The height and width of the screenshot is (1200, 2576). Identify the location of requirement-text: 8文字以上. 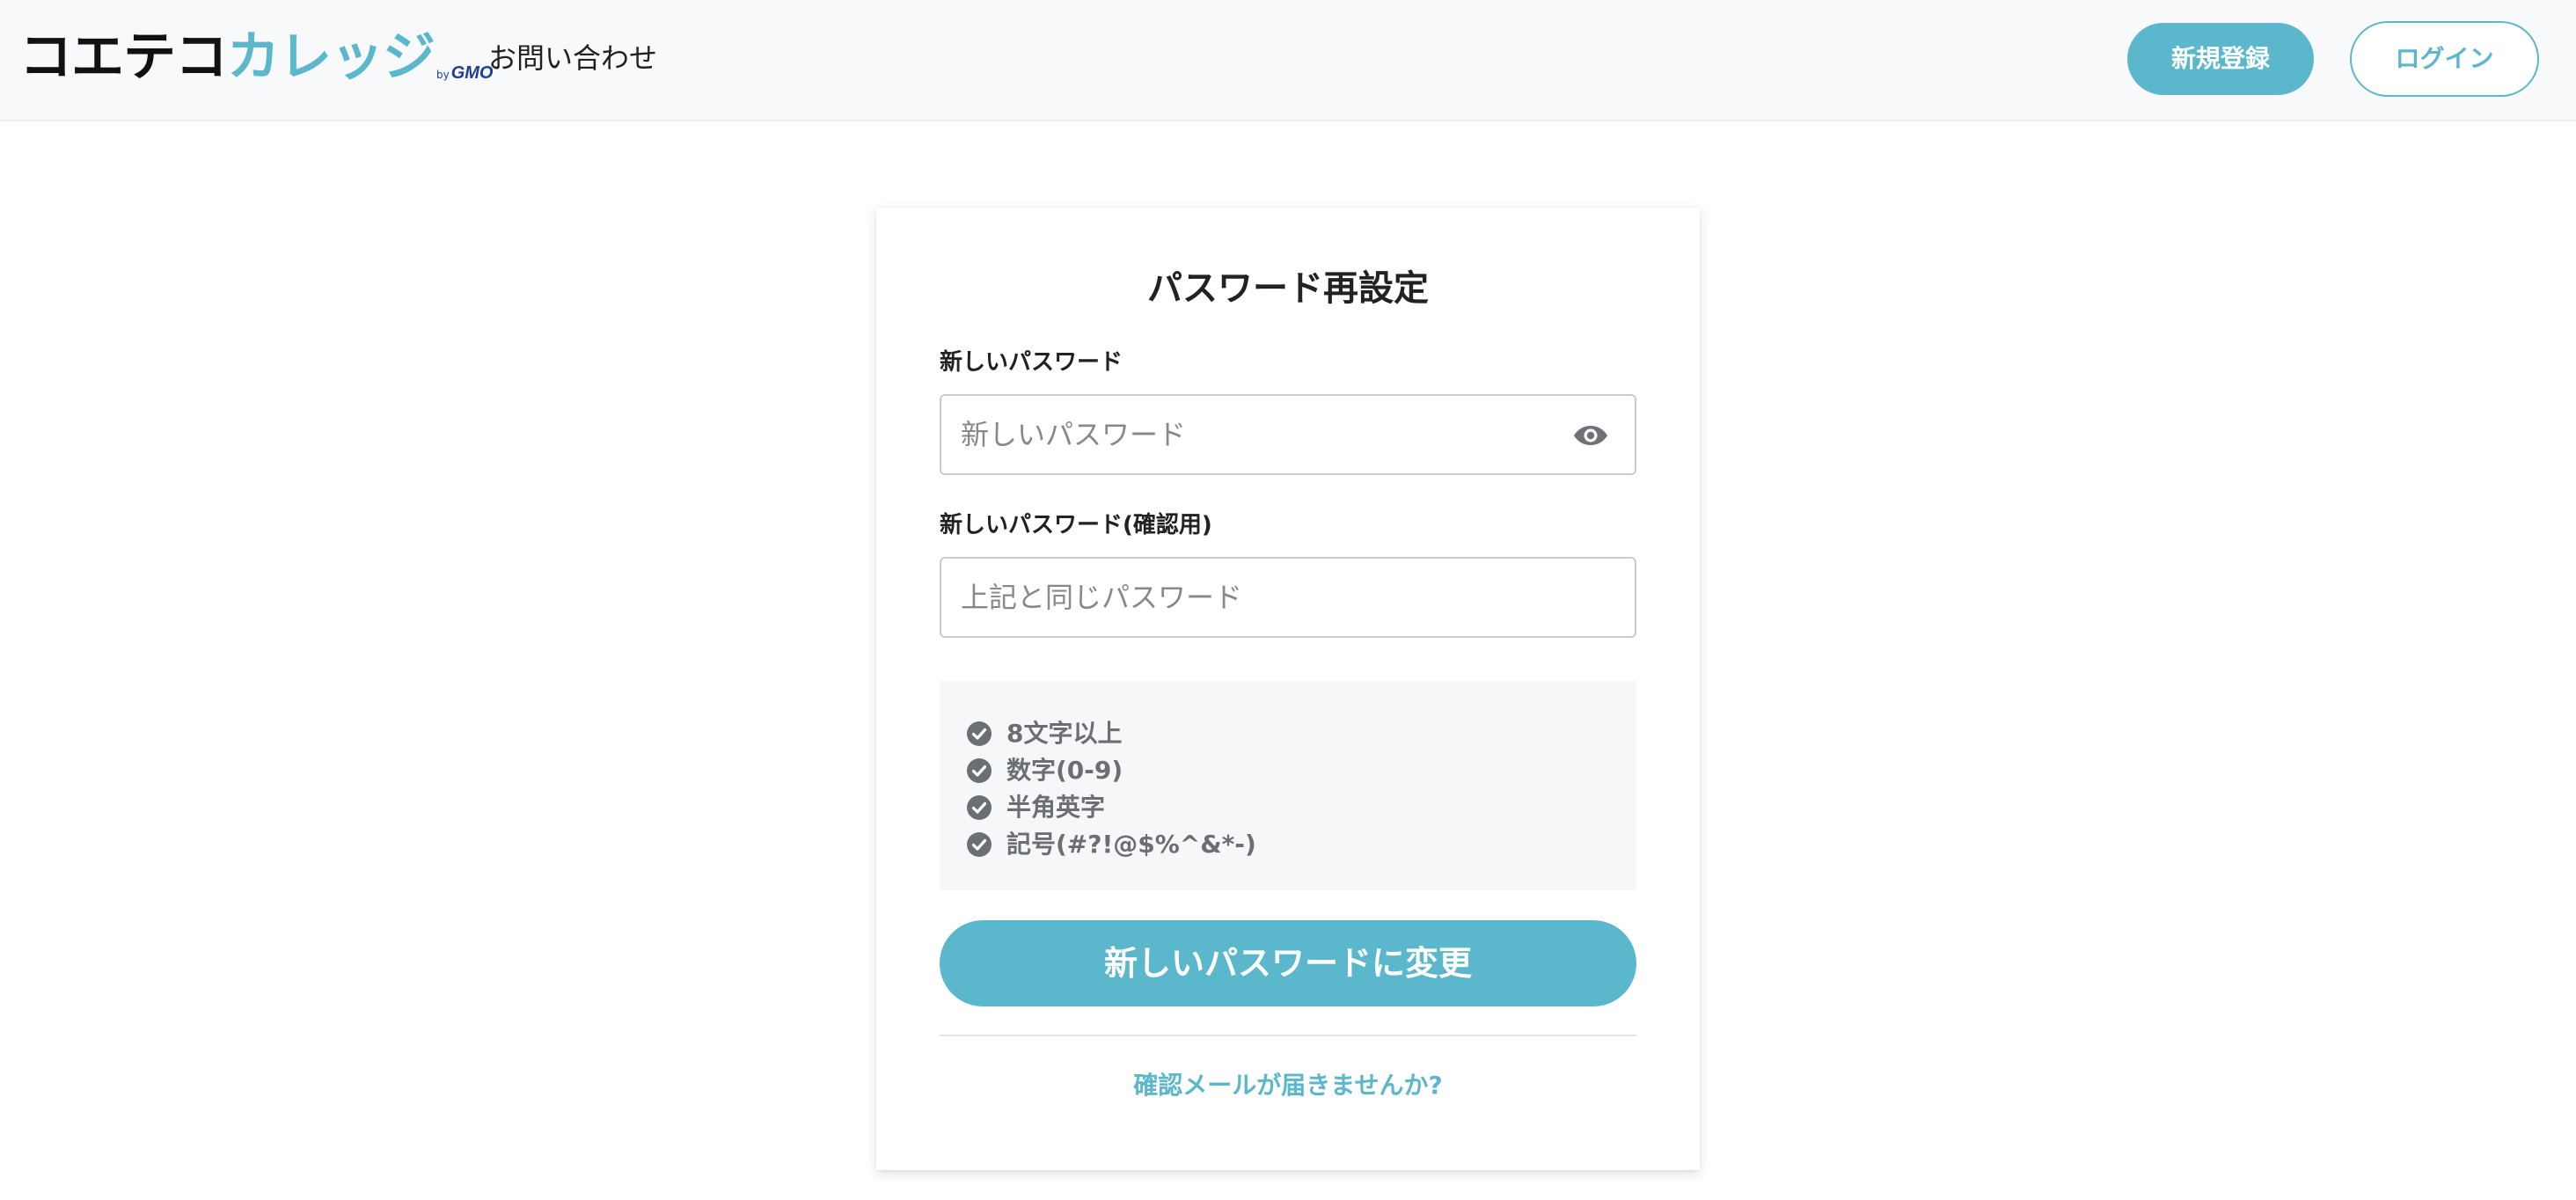
(1064, 733).